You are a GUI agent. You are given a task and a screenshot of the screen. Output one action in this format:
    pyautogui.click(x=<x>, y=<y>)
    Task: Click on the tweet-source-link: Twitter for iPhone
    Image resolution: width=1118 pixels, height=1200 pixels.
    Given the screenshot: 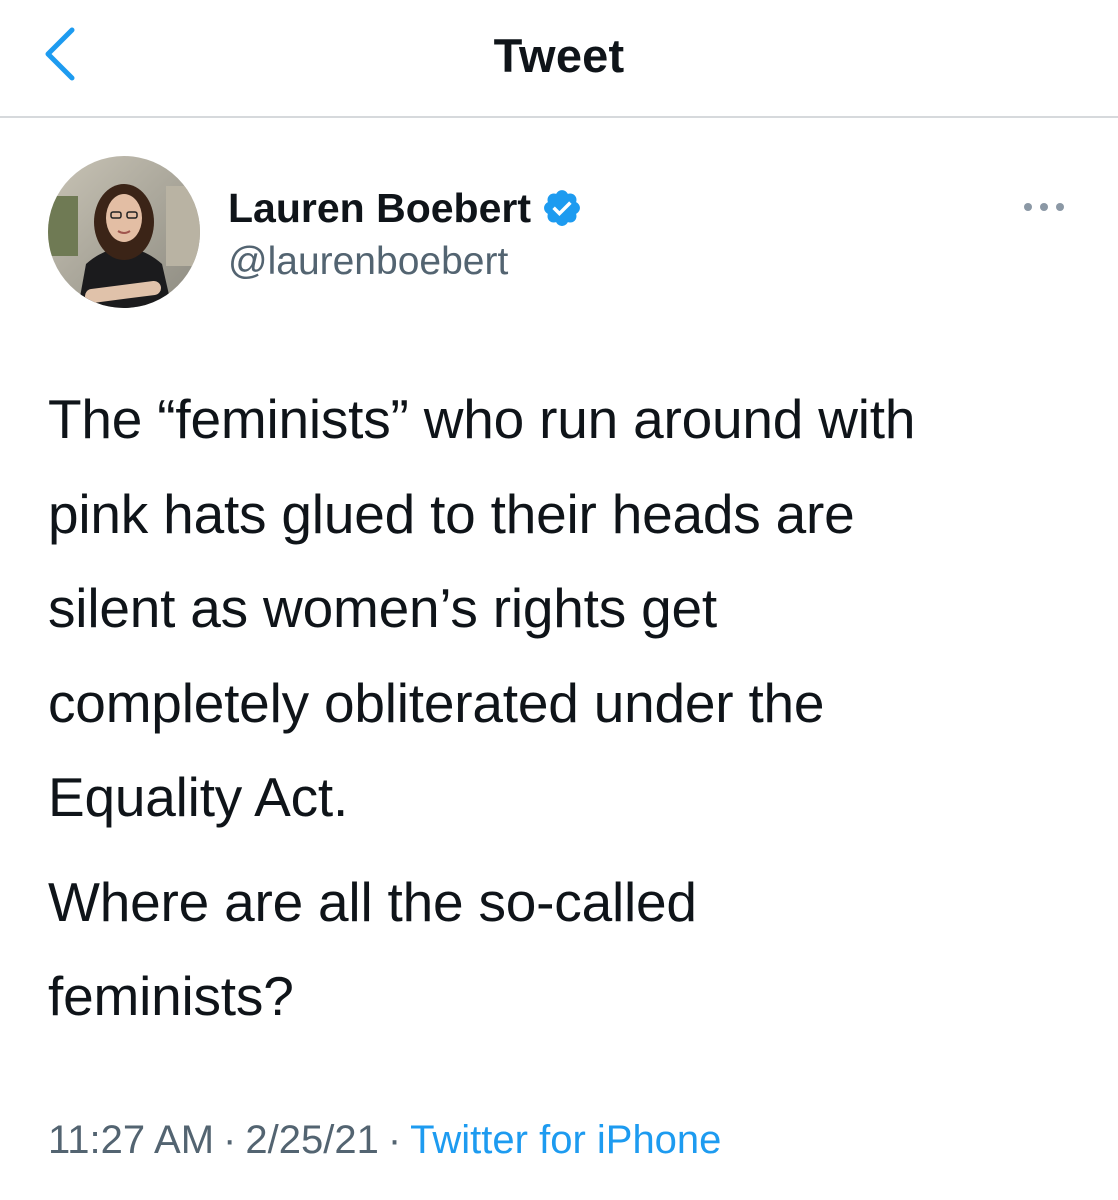 What is the action you would take?
    pyautogui.click(x=565, y=1140)
    